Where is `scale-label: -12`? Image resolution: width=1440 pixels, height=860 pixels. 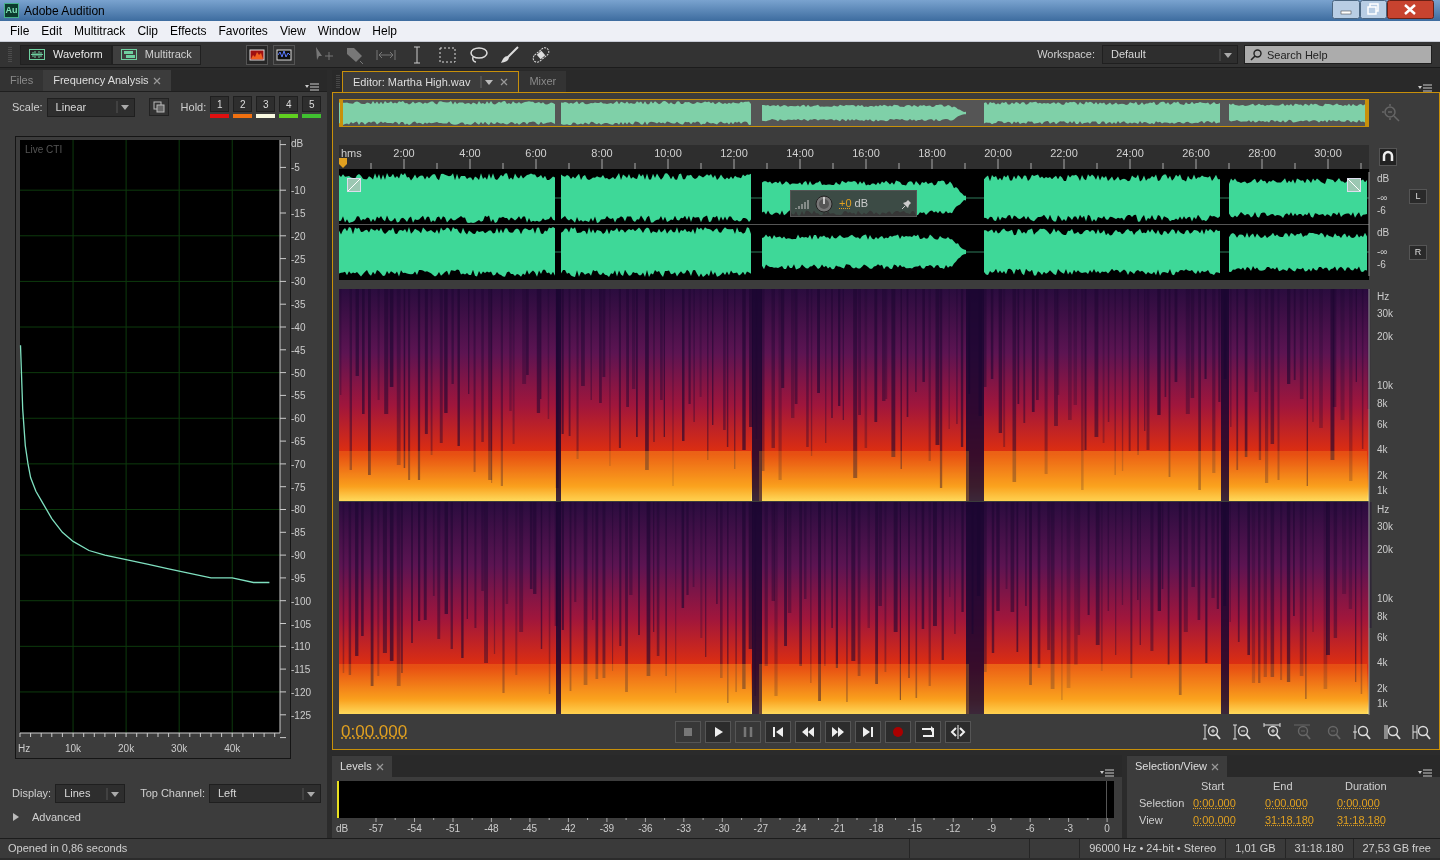
scale-label: -12 is located at coordinates (953, 828).